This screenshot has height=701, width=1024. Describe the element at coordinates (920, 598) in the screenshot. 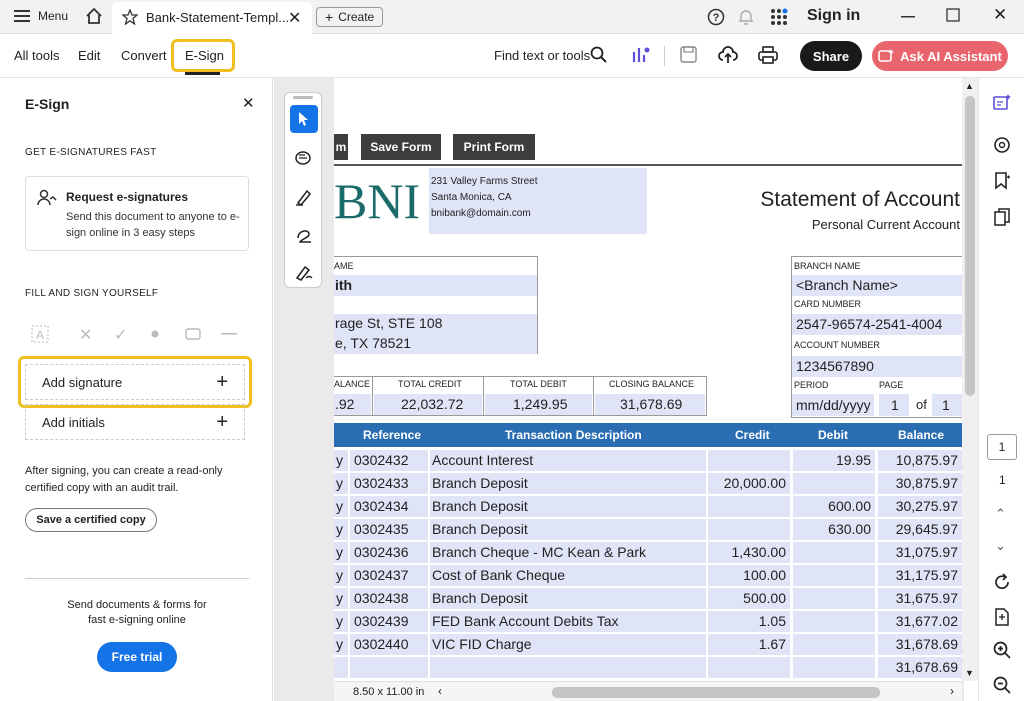

I see `table-cell-bal: 31,675.97` at that location.